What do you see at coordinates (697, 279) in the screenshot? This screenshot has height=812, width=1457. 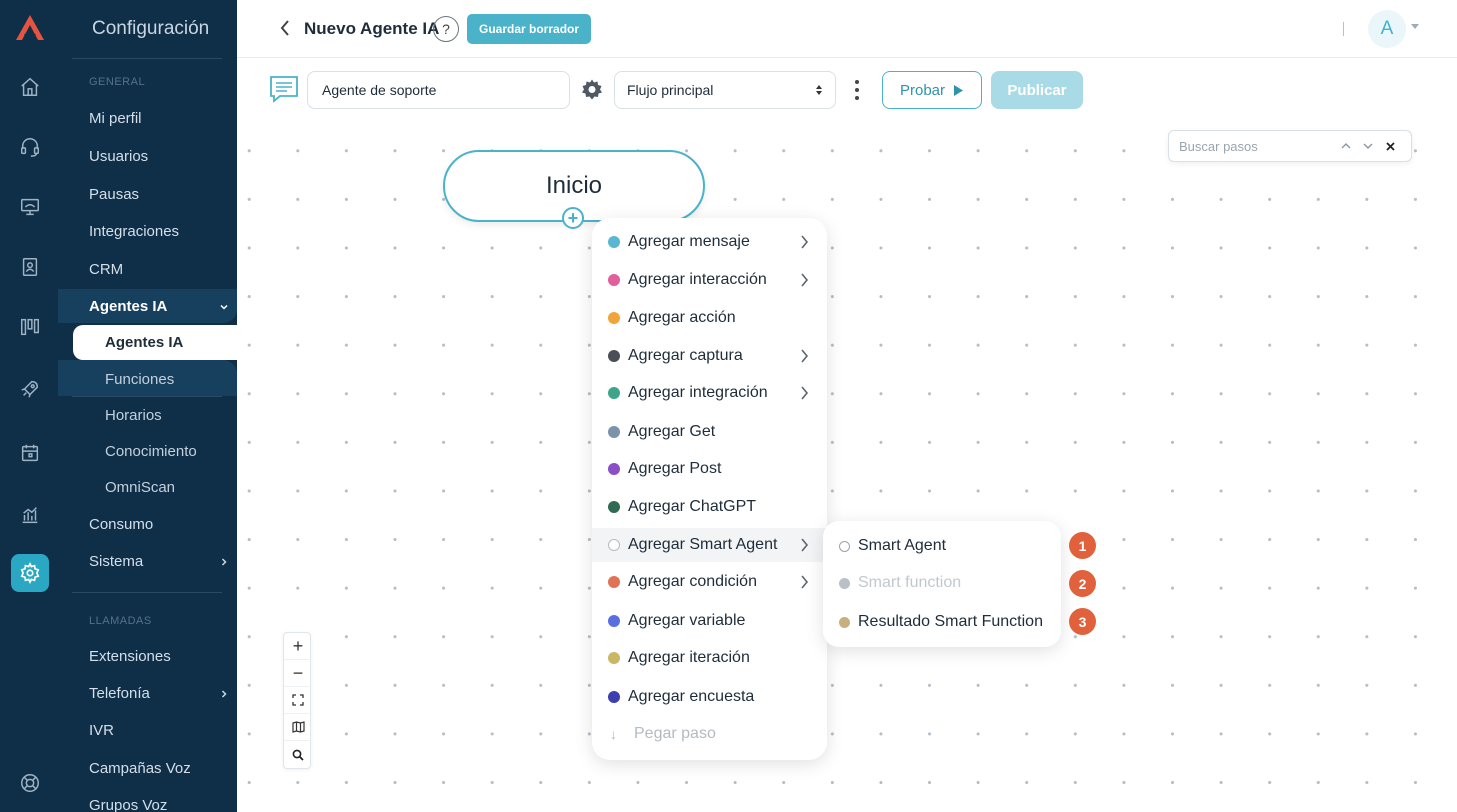 I see `menu-item-label: Agregar interacción` at bounding box center [697, 279].